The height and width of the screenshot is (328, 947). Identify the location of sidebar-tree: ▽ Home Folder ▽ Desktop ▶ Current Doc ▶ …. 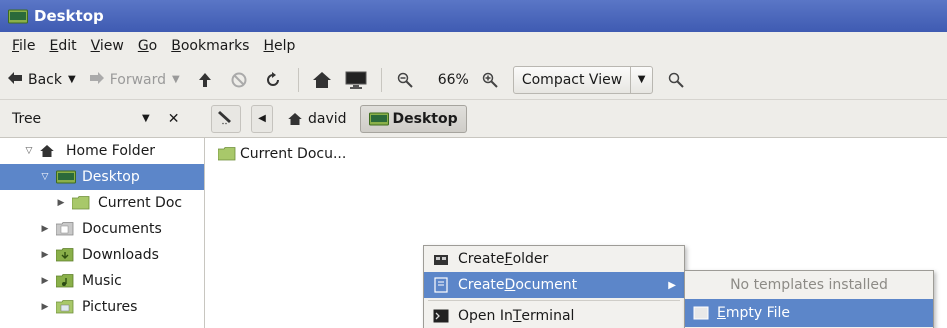
(102, 233).